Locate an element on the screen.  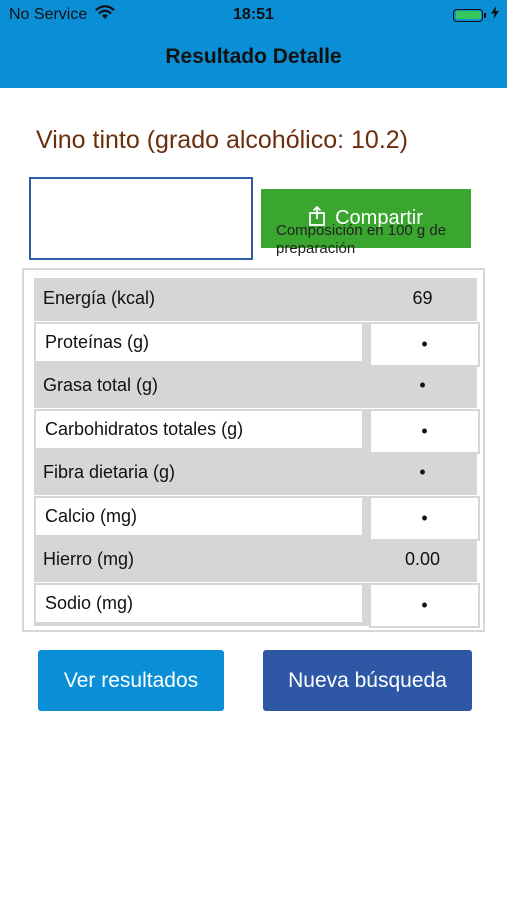
battery-level is located at coordinates (468, 15).